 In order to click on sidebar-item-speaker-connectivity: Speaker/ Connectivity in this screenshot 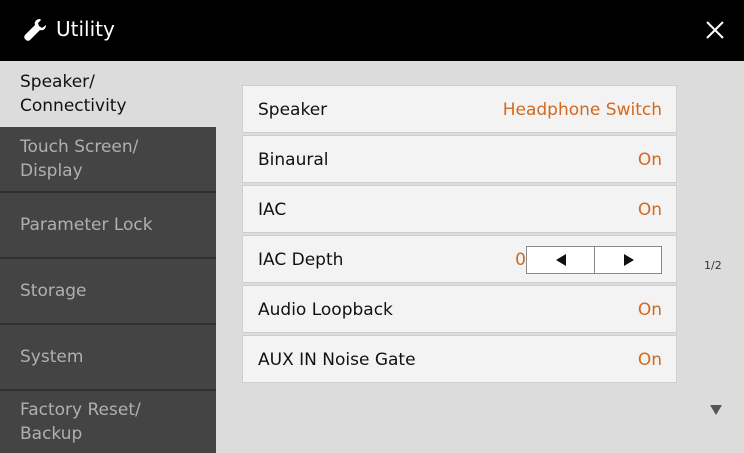, I will do `click(108, 94)`.